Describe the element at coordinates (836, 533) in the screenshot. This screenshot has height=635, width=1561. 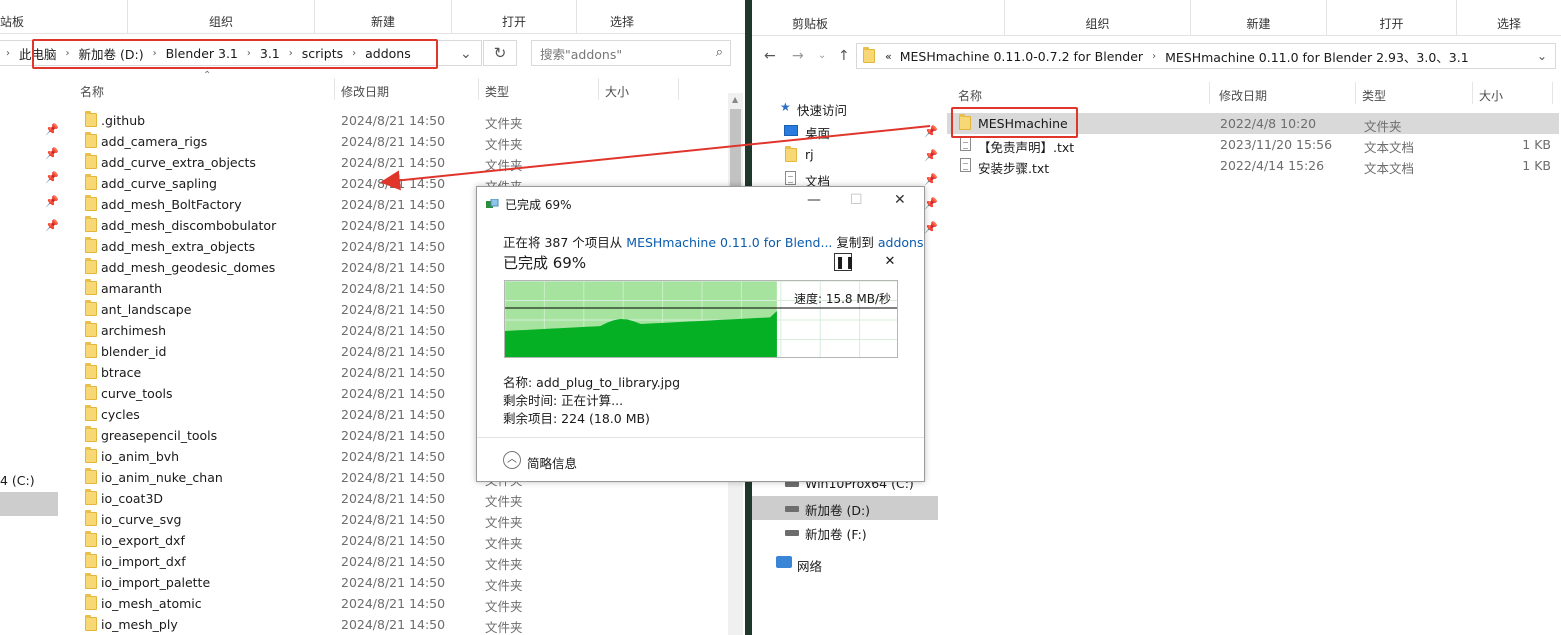
I see `nav-item-drive-f: 新加卷 (F:)` at that location.